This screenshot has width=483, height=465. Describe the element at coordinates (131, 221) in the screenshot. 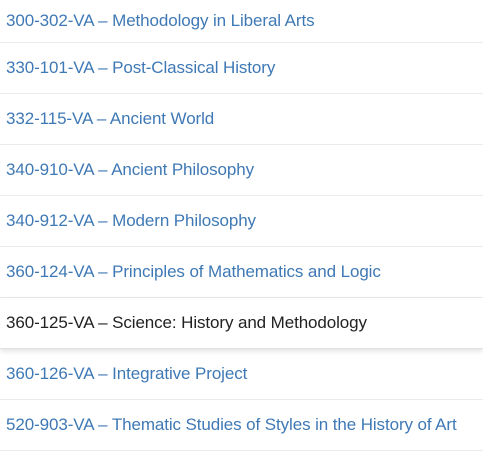

I see `course-link: 340-912-VA – Modern Philosophy` at that location.